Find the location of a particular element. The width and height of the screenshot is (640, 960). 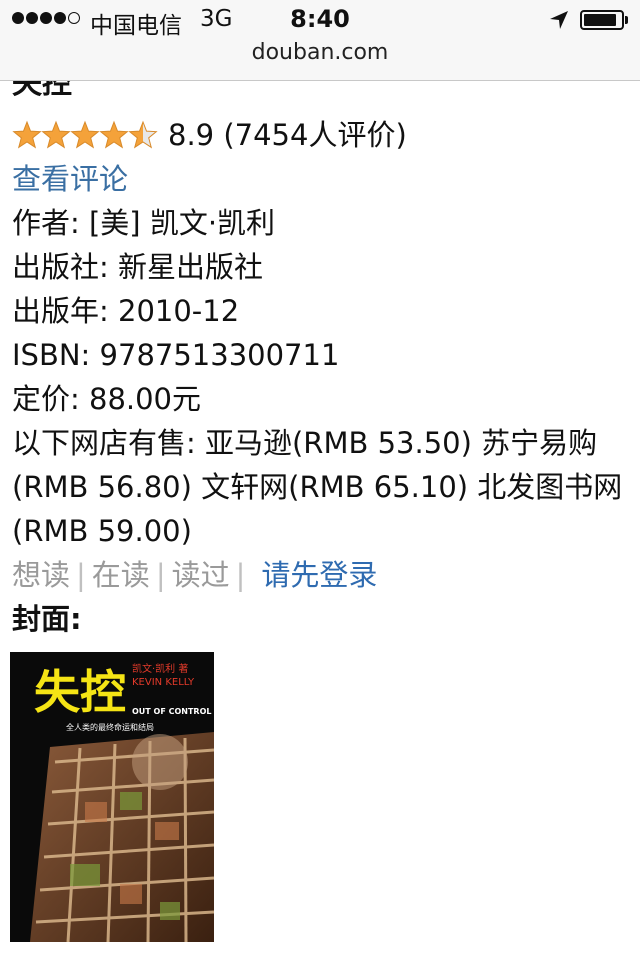

status-time: 8:40 is located at coordinates (320, 19).